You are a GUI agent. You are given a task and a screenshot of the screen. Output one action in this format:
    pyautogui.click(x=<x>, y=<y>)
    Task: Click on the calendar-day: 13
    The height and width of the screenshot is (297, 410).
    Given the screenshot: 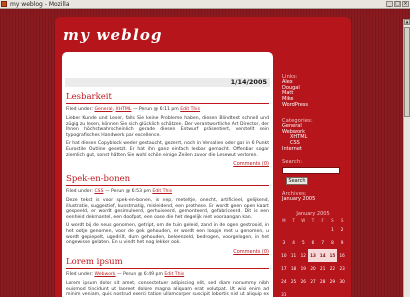 What is the action you would take?
    pyautogui.click(x=313, y=255)
    